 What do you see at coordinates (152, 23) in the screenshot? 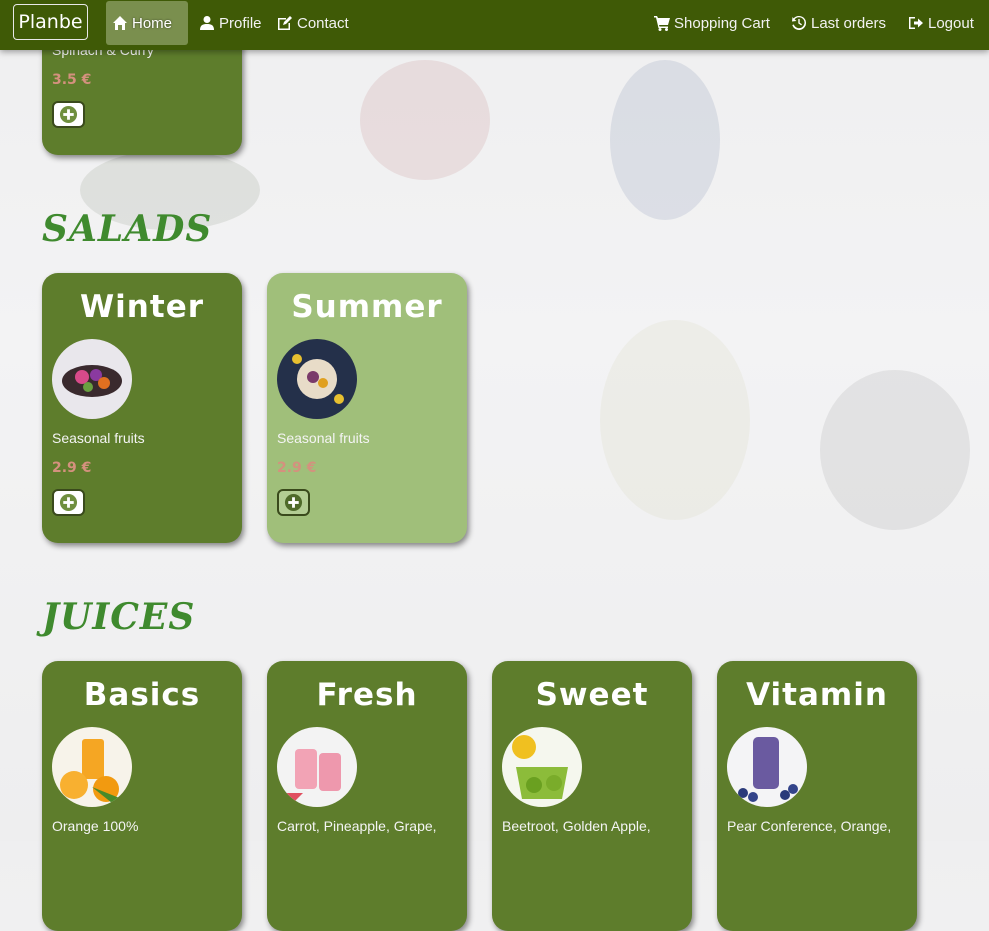
I see `nav-home-label: Home` at bounding box center [152, 23].